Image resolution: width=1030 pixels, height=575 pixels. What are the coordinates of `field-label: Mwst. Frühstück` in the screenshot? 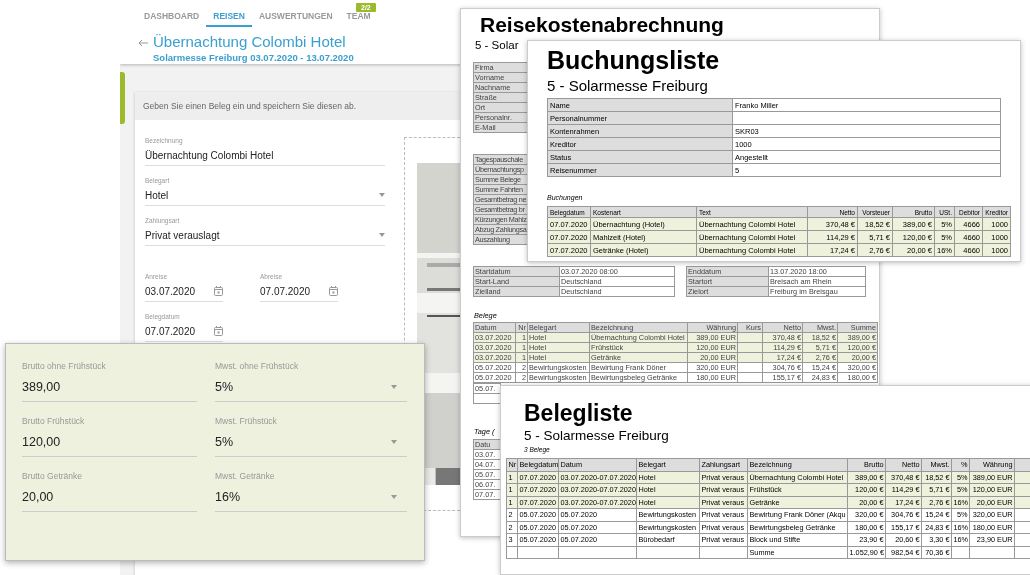 It's located at (246, 421).